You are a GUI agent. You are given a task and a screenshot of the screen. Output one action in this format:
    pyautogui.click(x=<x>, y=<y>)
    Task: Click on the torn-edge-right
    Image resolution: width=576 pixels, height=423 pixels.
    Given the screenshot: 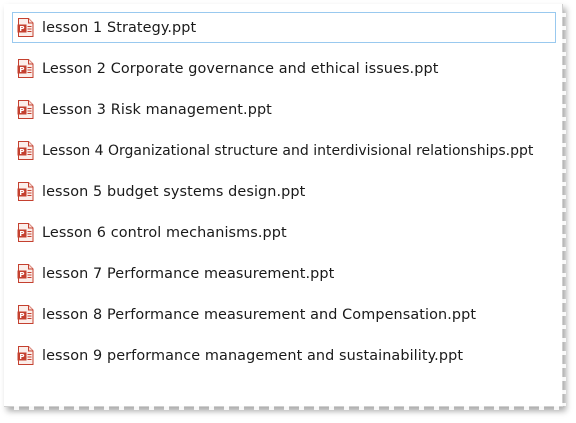 What is the action you would take?
    pyautogui.click(x=563, y=205)
    